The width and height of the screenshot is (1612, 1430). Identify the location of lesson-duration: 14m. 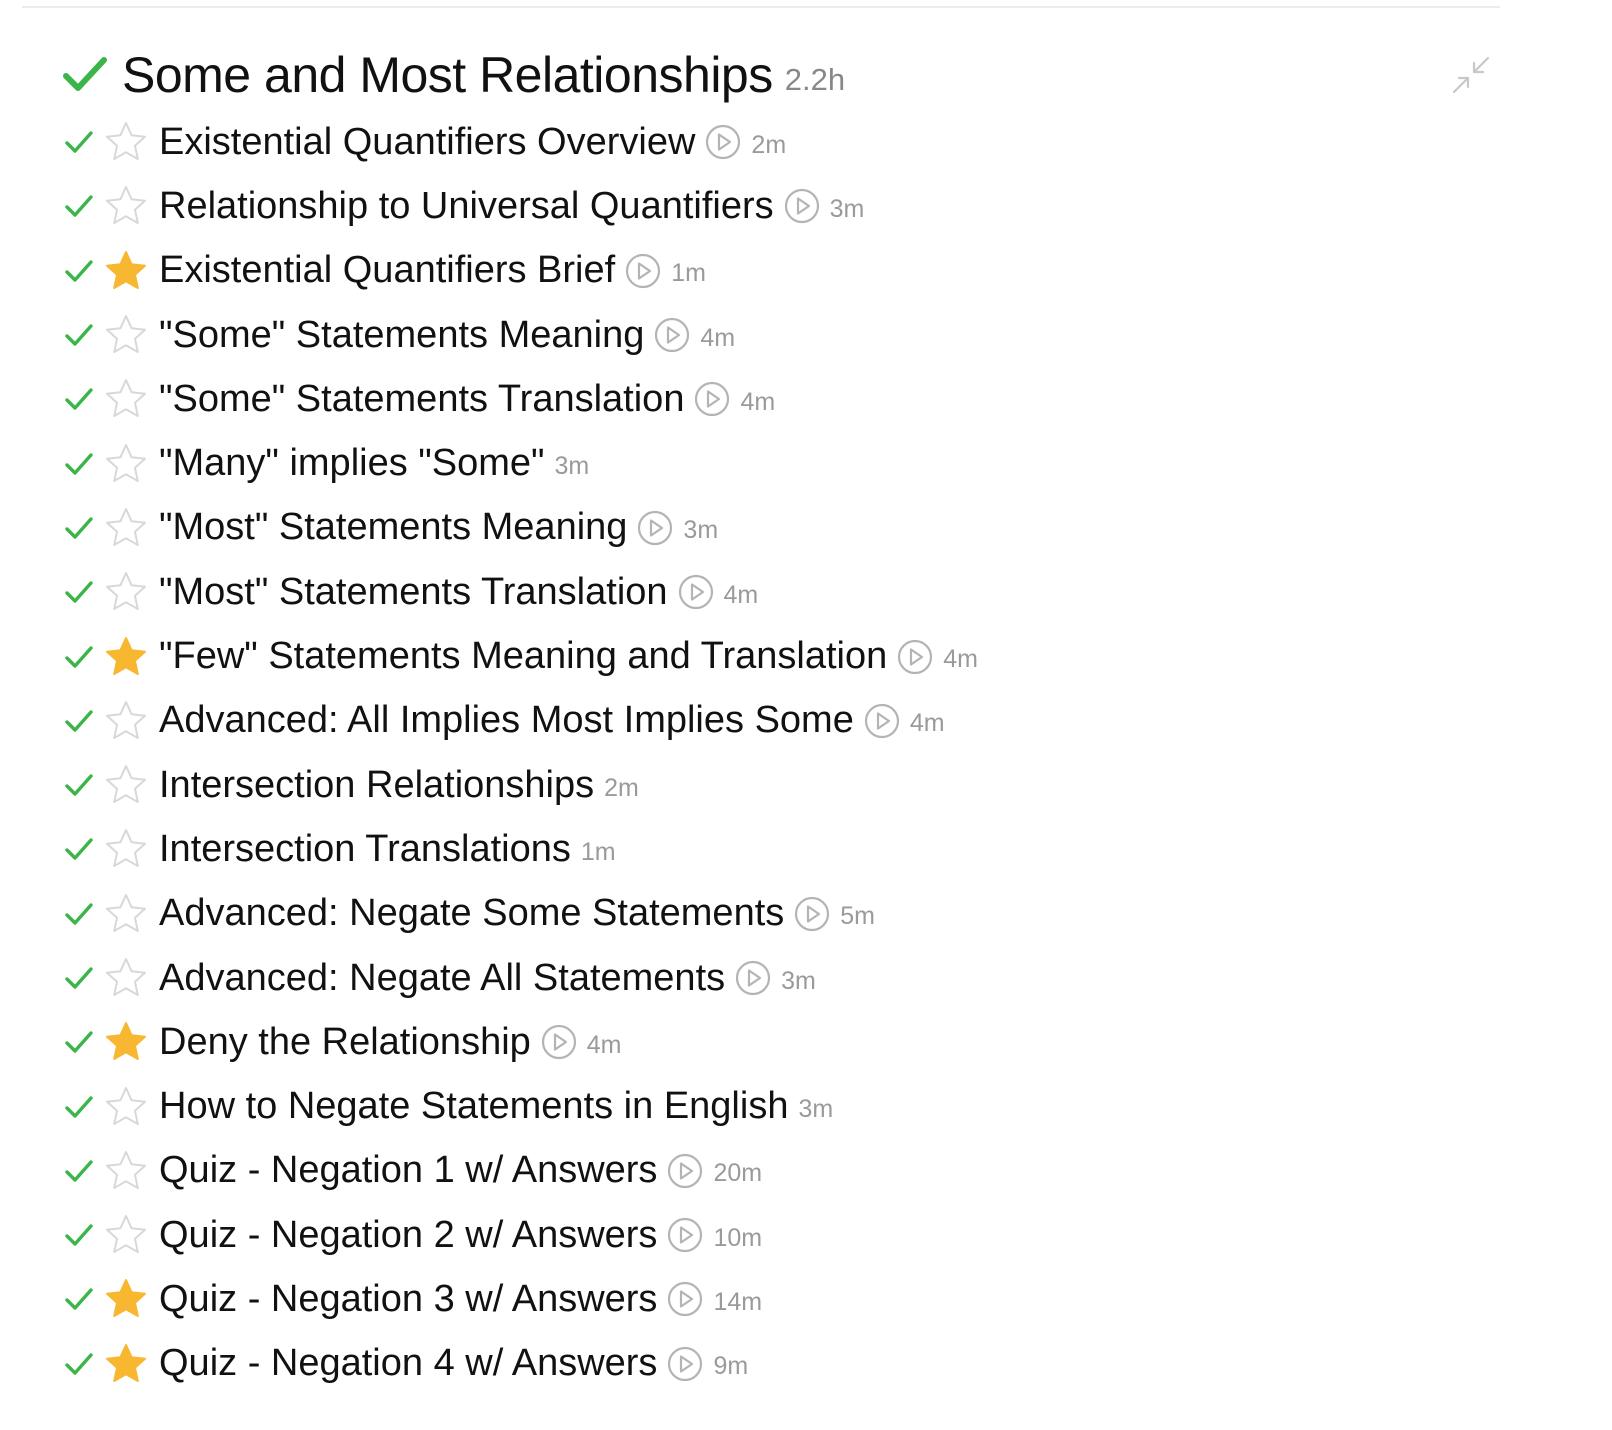
(738, 1301).